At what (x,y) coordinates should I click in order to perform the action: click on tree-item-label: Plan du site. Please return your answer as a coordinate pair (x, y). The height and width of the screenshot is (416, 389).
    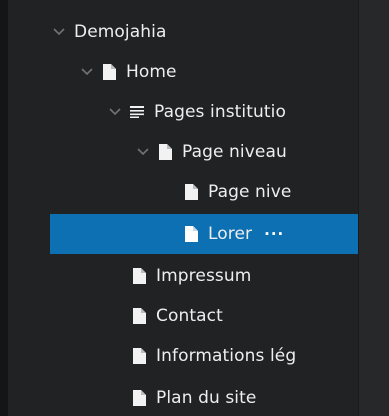
    Looking at the image, I should click on (206, 398).